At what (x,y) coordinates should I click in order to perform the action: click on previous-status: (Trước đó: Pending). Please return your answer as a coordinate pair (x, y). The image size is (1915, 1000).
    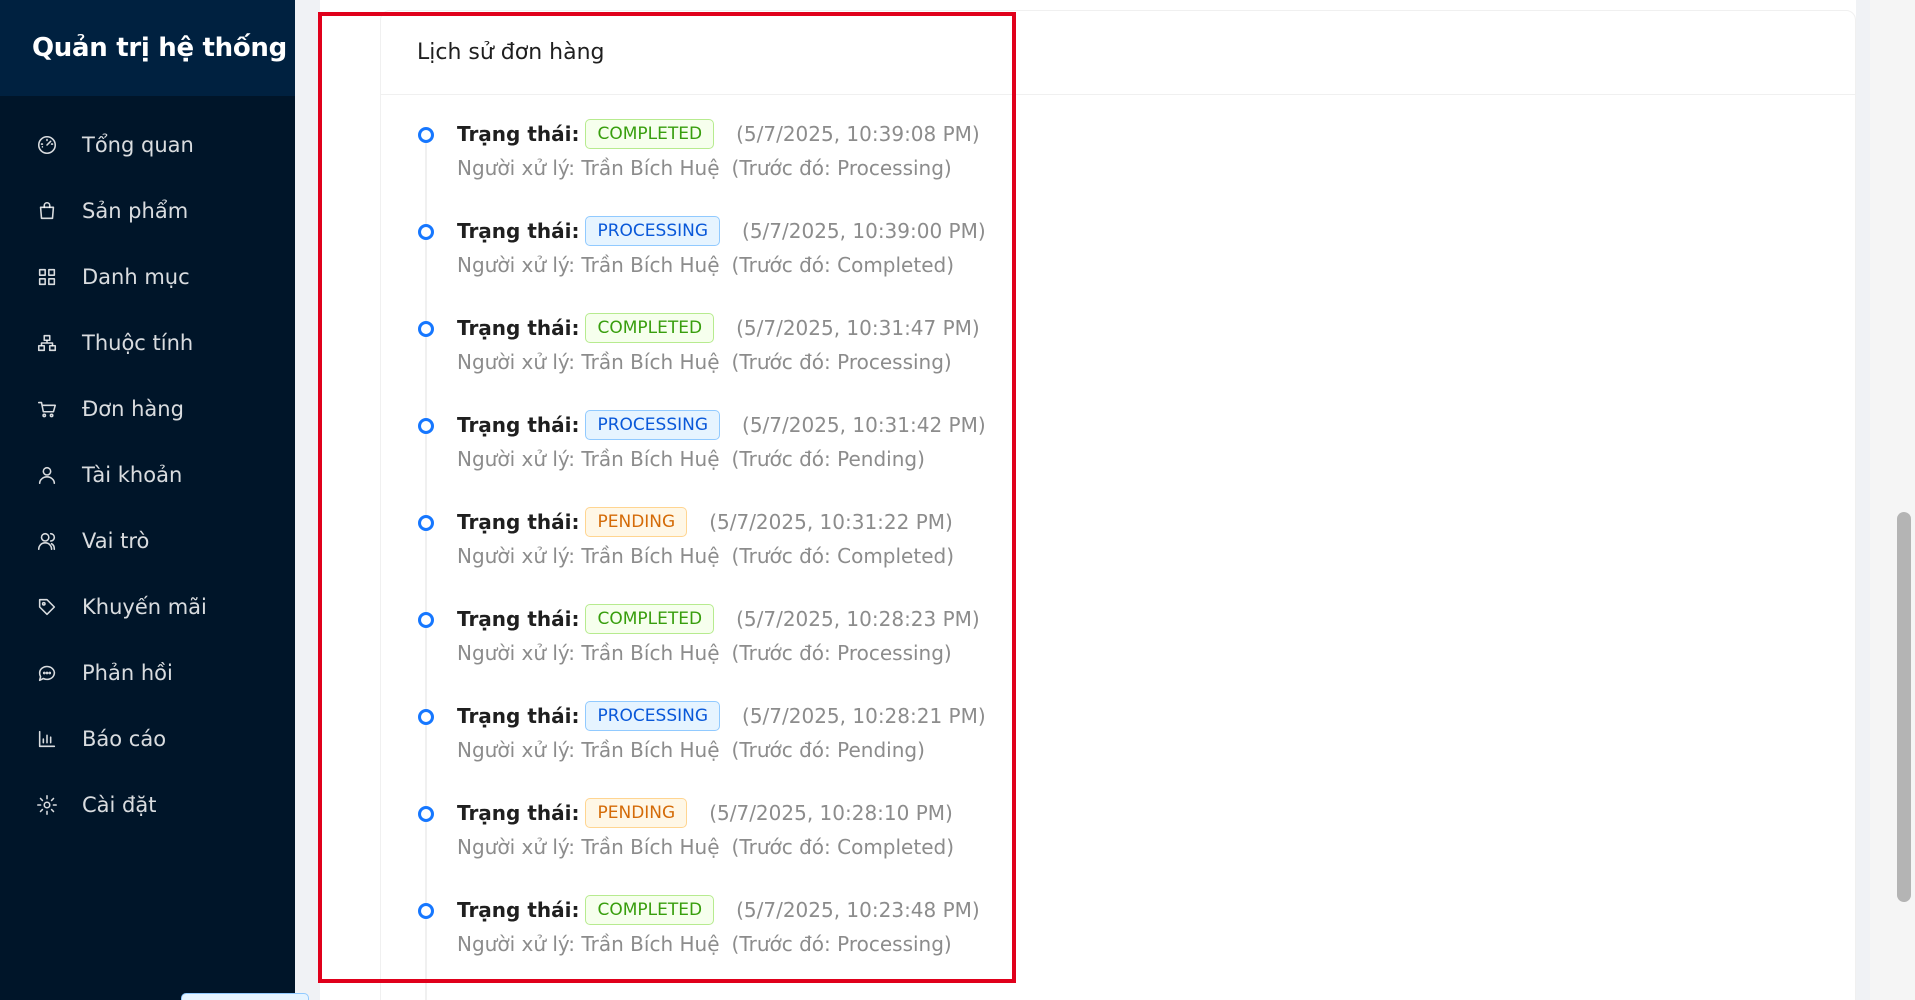
    Looking at the image, I should click on (828, 750).